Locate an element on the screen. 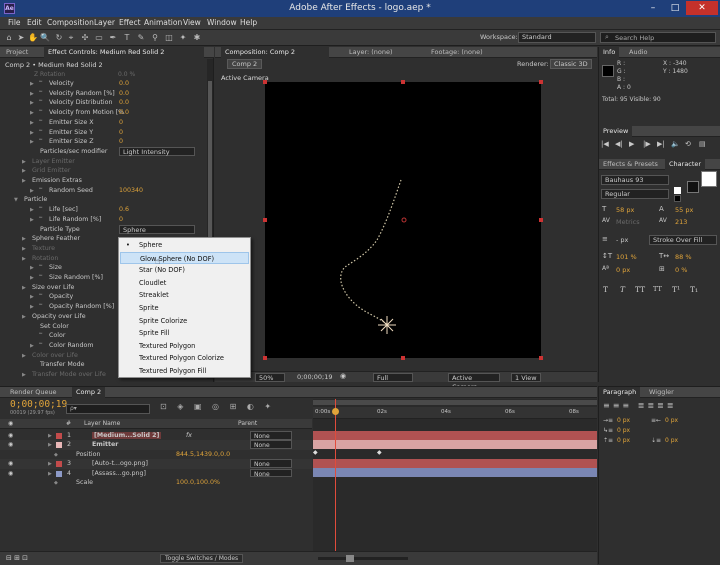 The height and width of the screenshot is (565, 720). font-family-dropdown: Bauhaus 93 is located at coordinates (635, 180).